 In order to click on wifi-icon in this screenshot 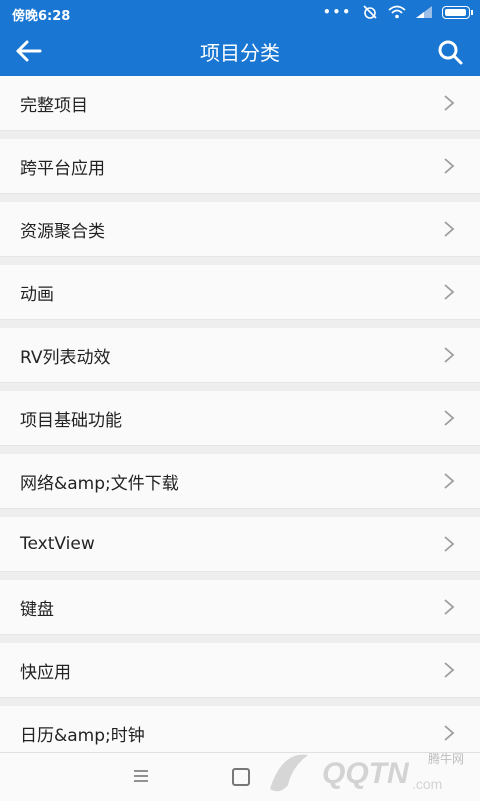, I will do `click(397, 12)`.